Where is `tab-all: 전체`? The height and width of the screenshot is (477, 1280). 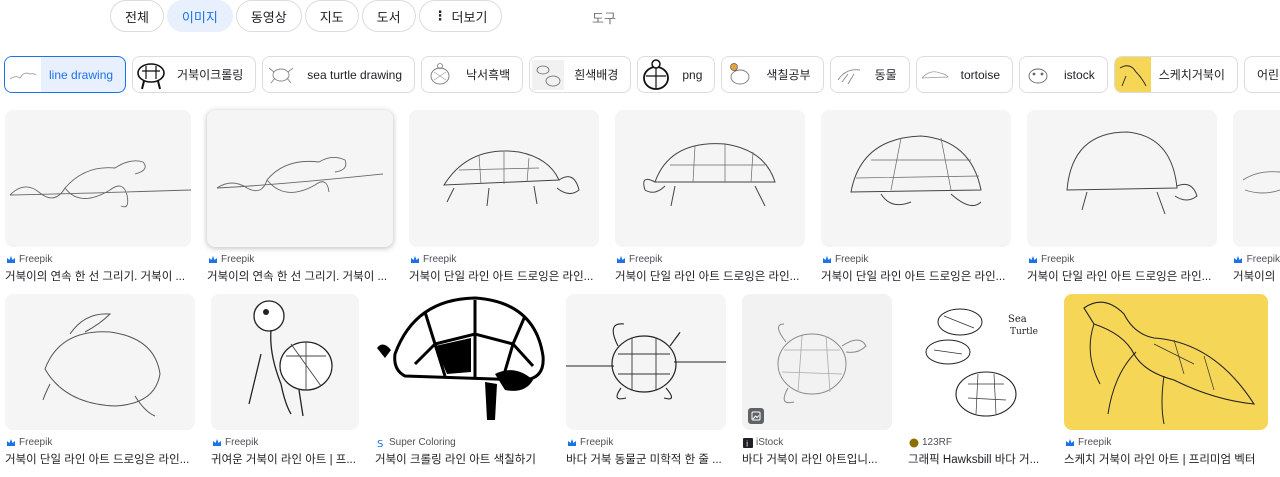
tab-all: 전체 is located at coordinates (137, 16).